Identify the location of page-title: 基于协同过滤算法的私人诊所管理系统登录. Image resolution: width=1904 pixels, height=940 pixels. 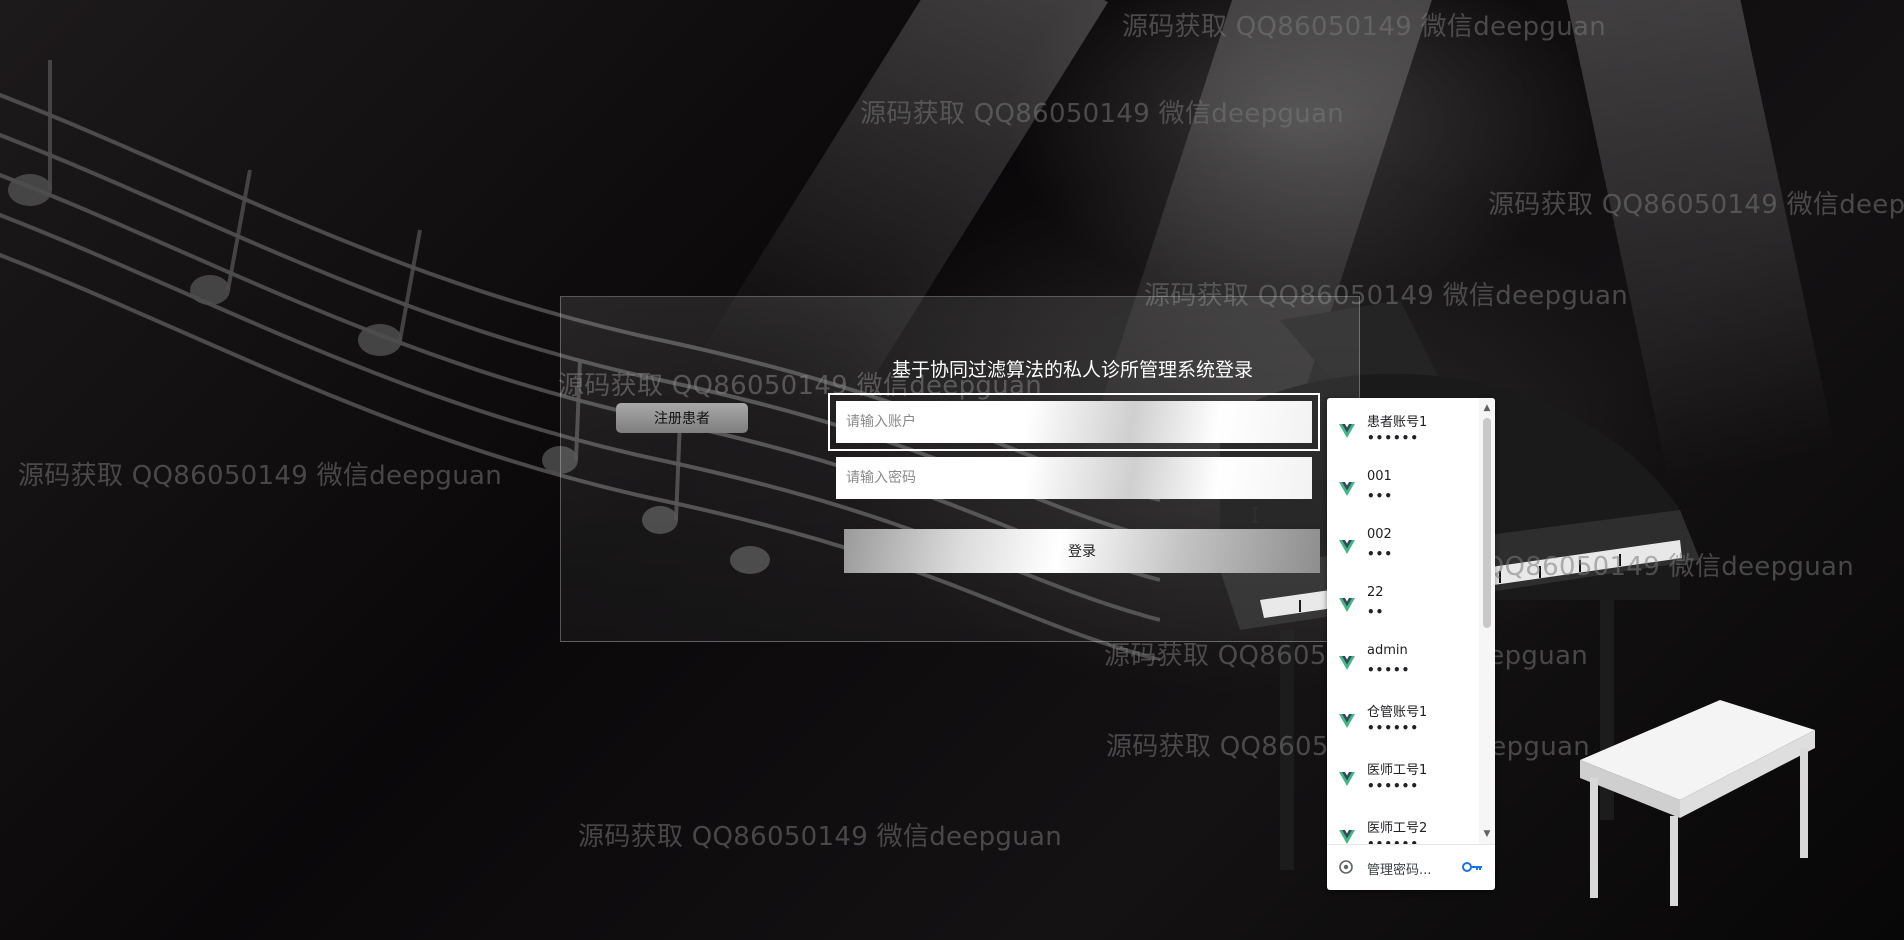
(1073, 370).